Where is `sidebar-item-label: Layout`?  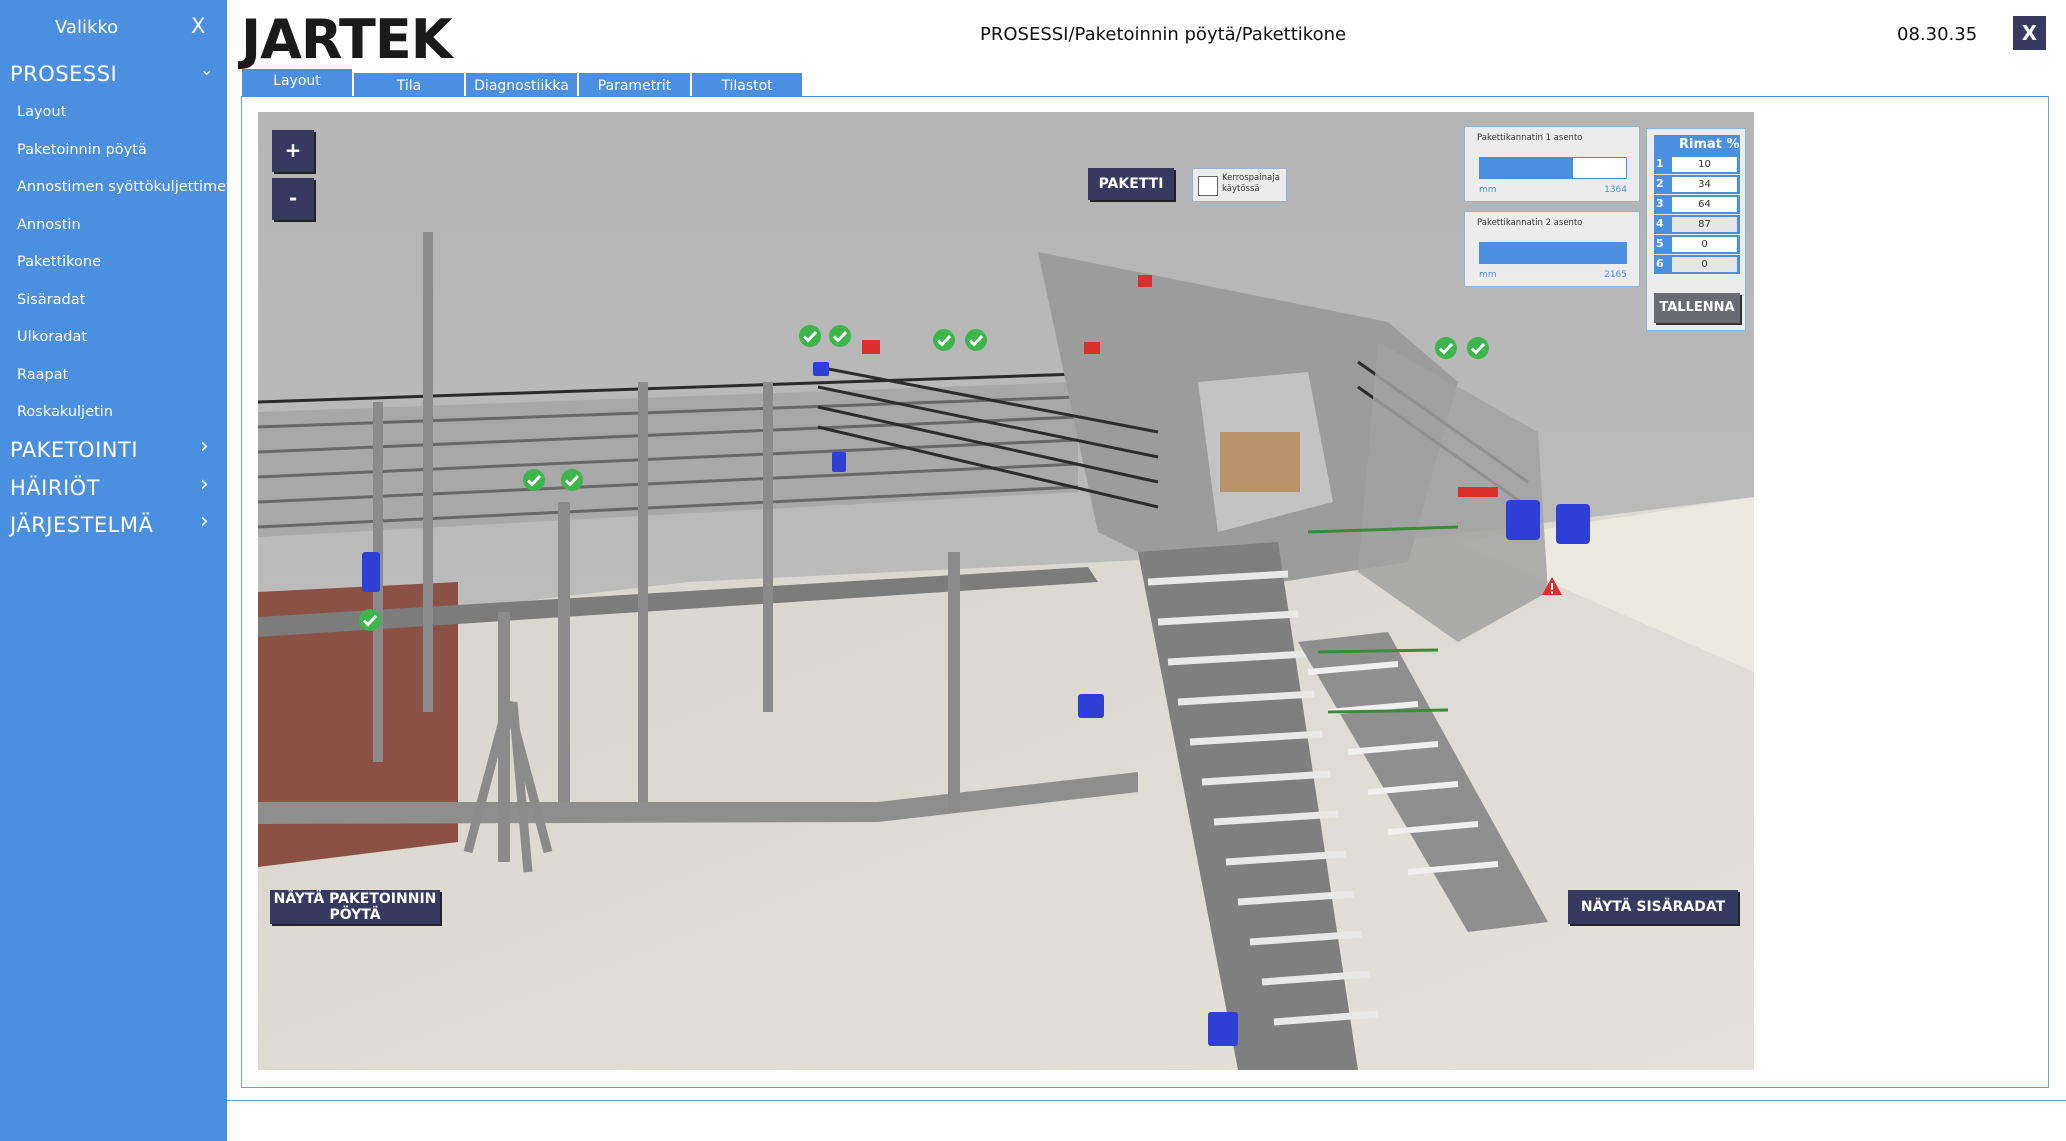
sidebar-item-label: Layout is located at coordinates (42, 112).